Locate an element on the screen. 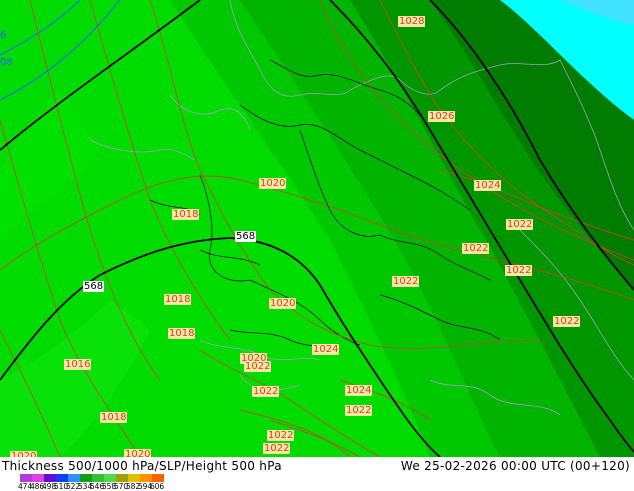  pressure-label: 1016 is located at coordinates (78, 364).